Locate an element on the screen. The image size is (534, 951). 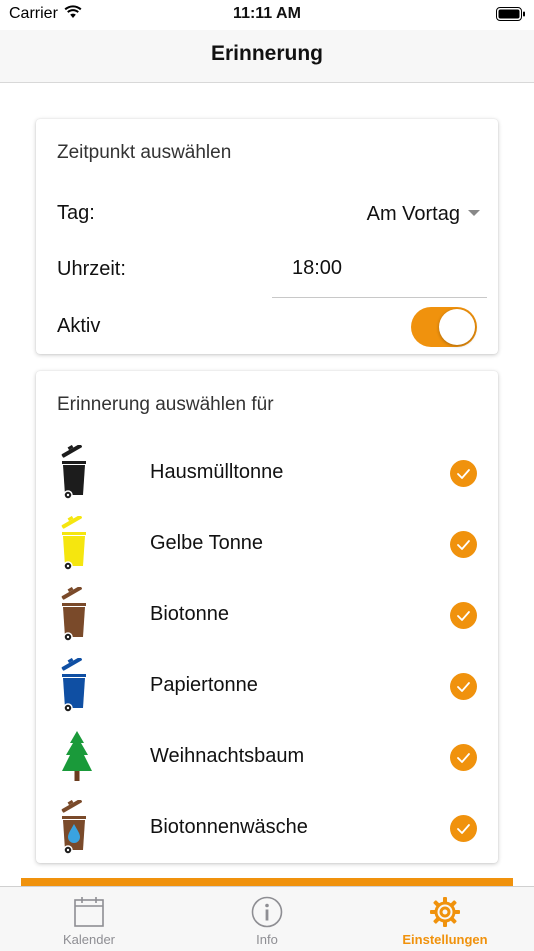
day-label: Tag: is located at coordinates (76, 213).